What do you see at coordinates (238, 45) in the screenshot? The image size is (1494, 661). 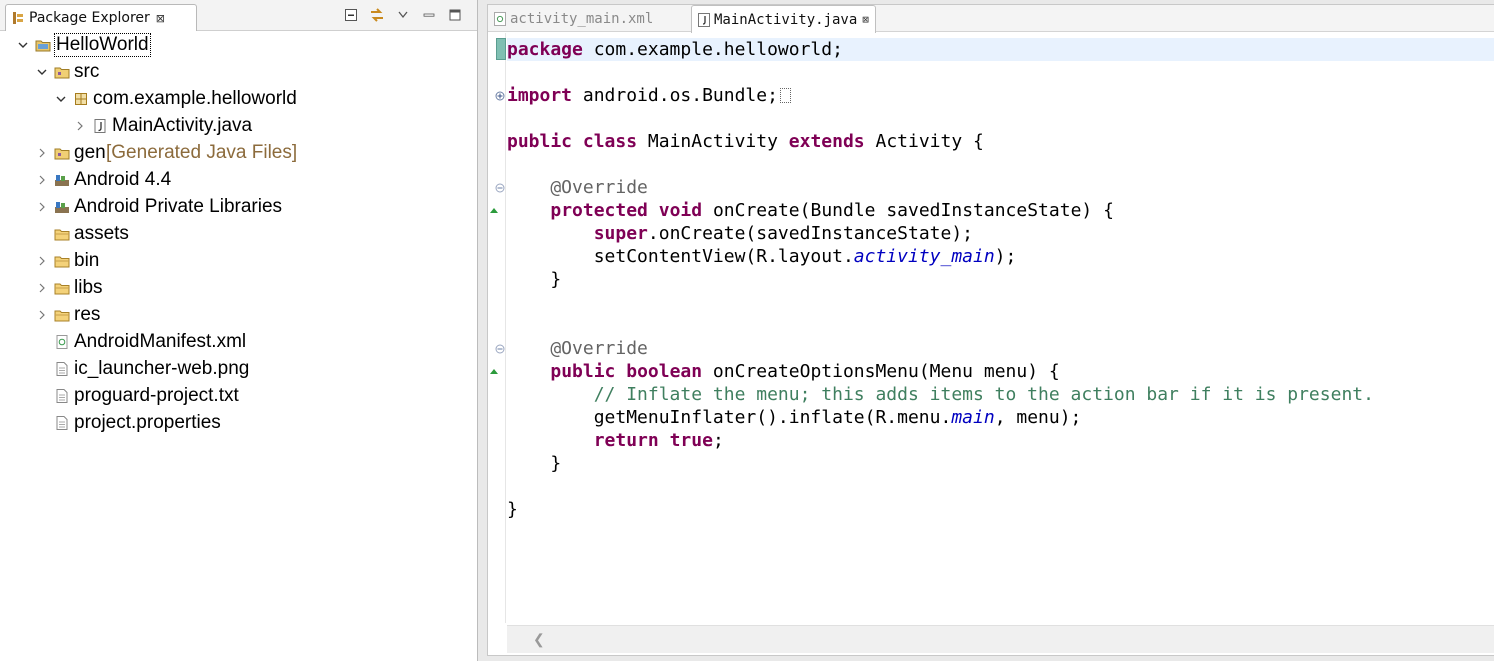 I see `tree-item: HelloWorld` at bounding box center [238, 45].